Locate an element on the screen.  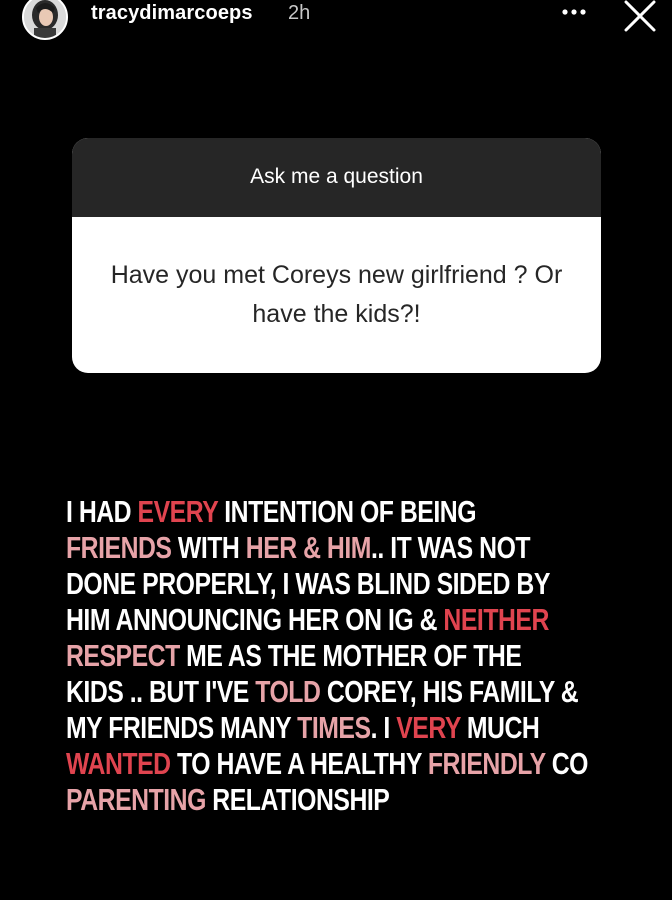
answer-text-segment: HIM ANNOUNCING HER ON IG & is located at coordinates (255, 619).